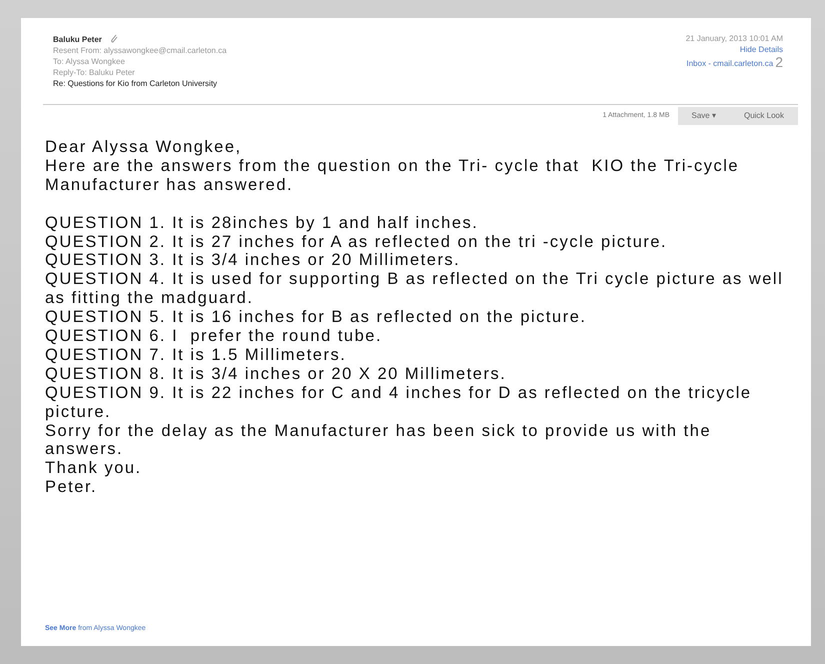 The image size is (825, 664). What do you see at coordinates (378, 441) in the screenshot?
I see `body-line: Sorry for the delay as the Manufacturer has been sick to provide us with the answers.` at bounding box center [378, 441].